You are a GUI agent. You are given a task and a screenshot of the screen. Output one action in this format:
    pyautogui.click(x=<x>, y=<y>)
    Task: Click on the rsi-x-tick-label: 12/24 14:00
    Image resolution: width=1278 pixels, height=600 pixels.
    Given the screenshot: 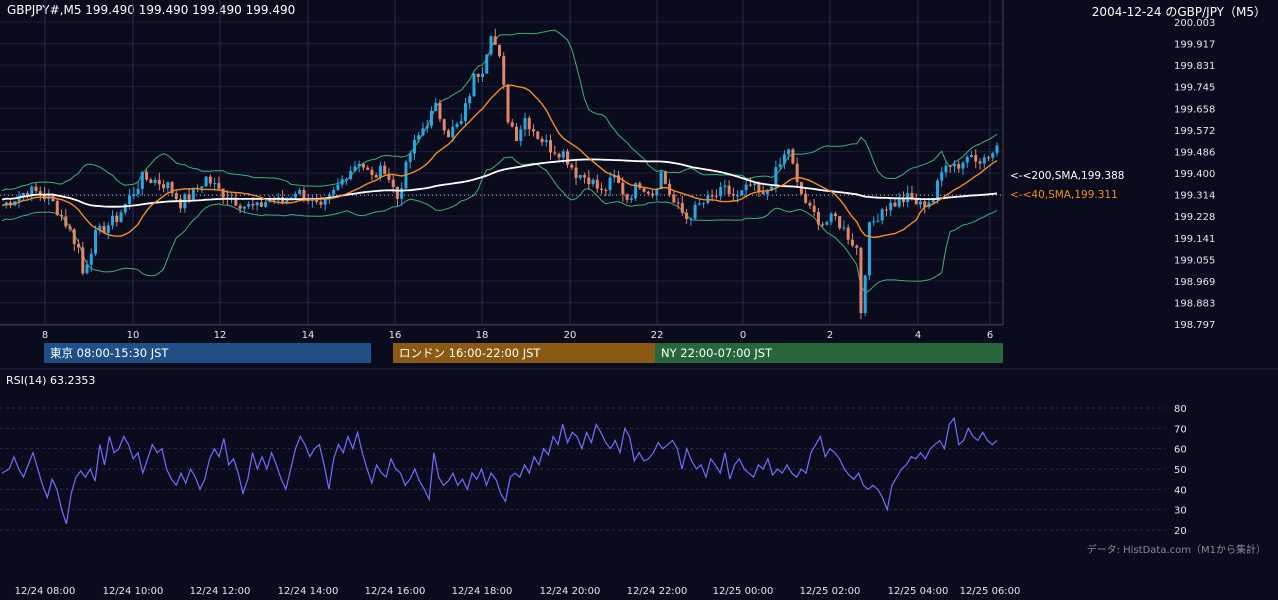 What is the action you would take?
    pyautogui.click(x=308, y=591)
    